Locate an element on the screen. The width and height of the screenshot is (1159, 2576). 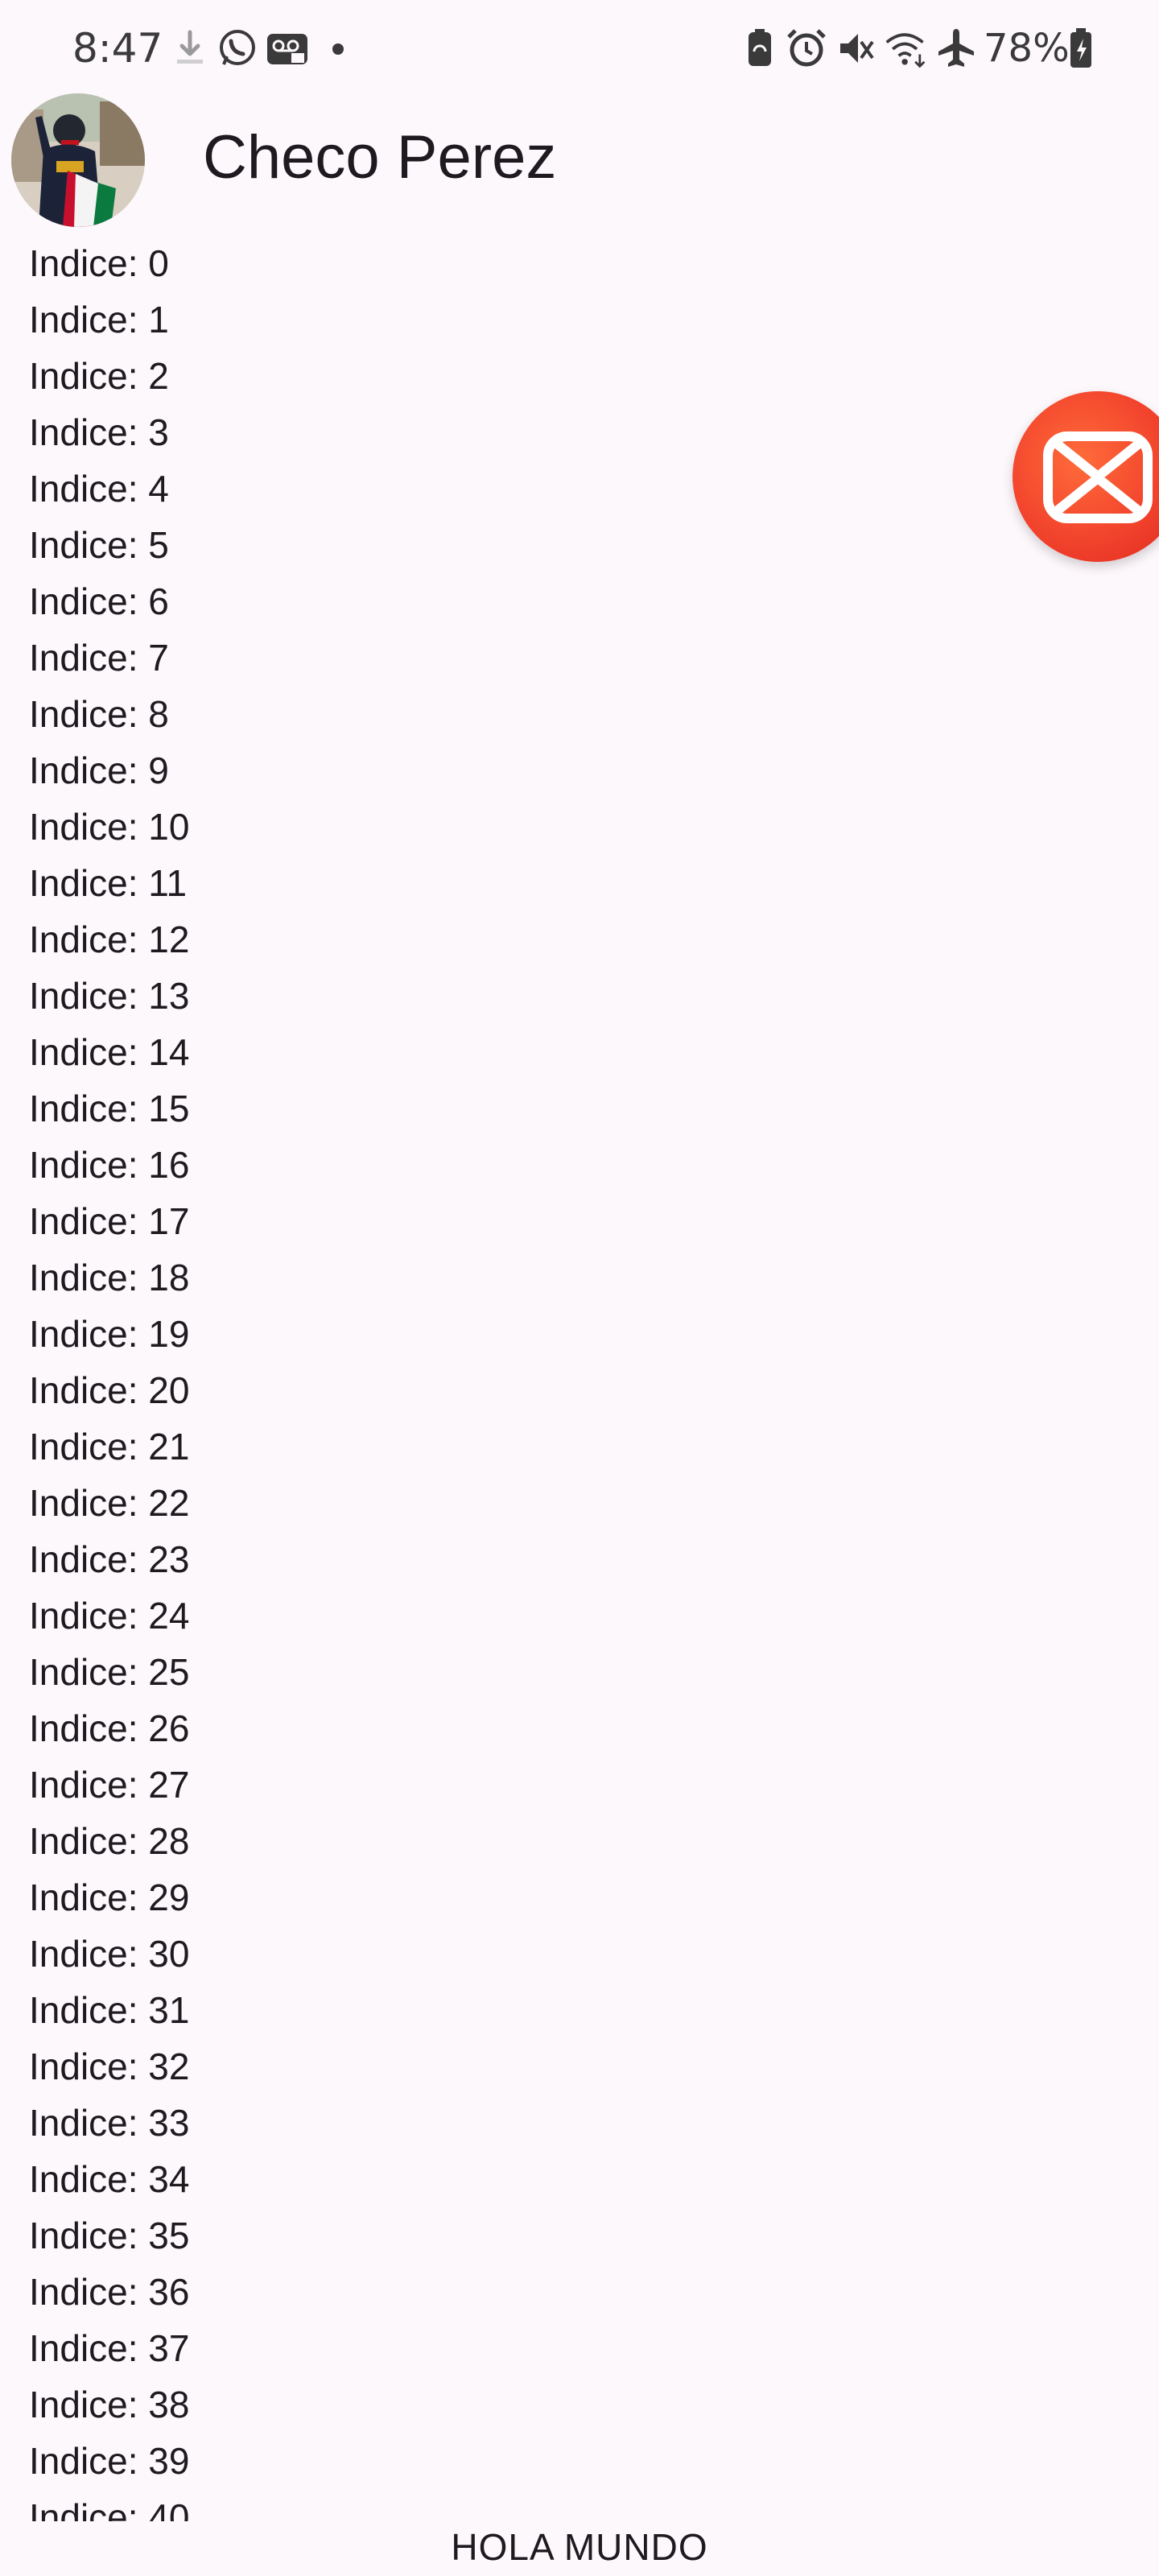
list-item: Indice: 1 is located at coordinates (99, 320).